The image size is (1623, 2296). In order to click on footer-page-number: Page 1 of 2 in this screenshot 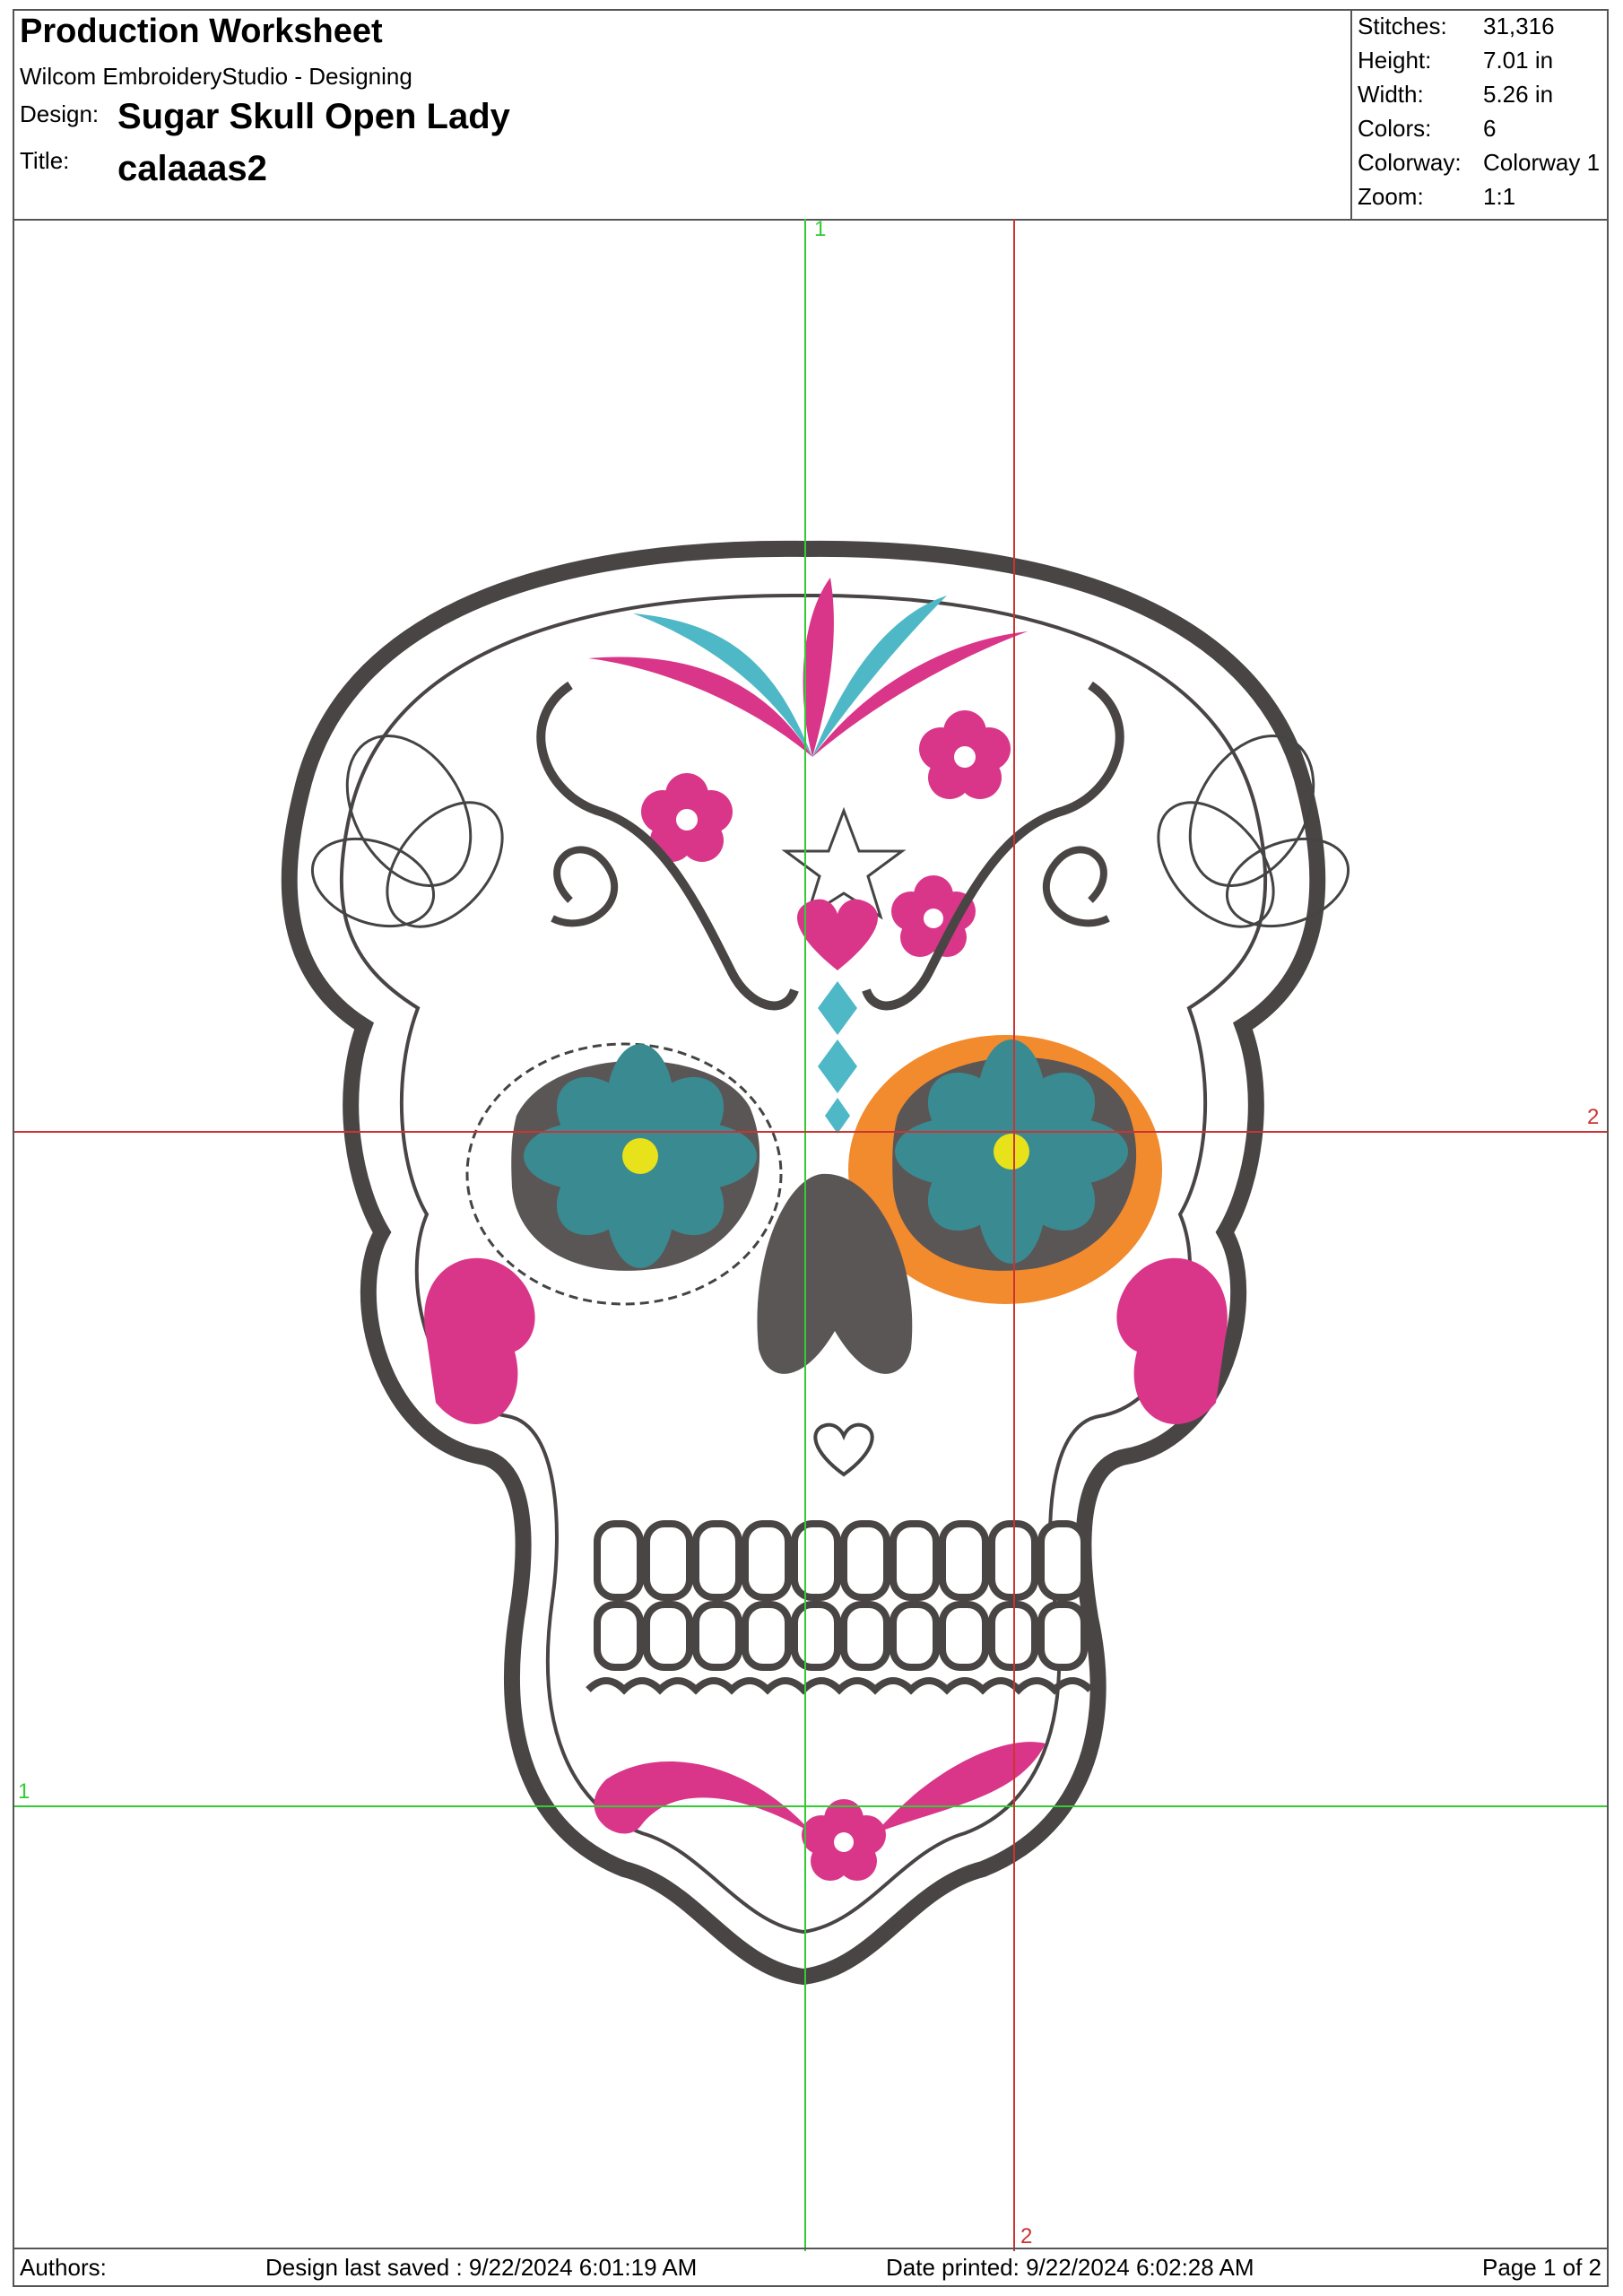, I will do `click(1541, 2267)`.